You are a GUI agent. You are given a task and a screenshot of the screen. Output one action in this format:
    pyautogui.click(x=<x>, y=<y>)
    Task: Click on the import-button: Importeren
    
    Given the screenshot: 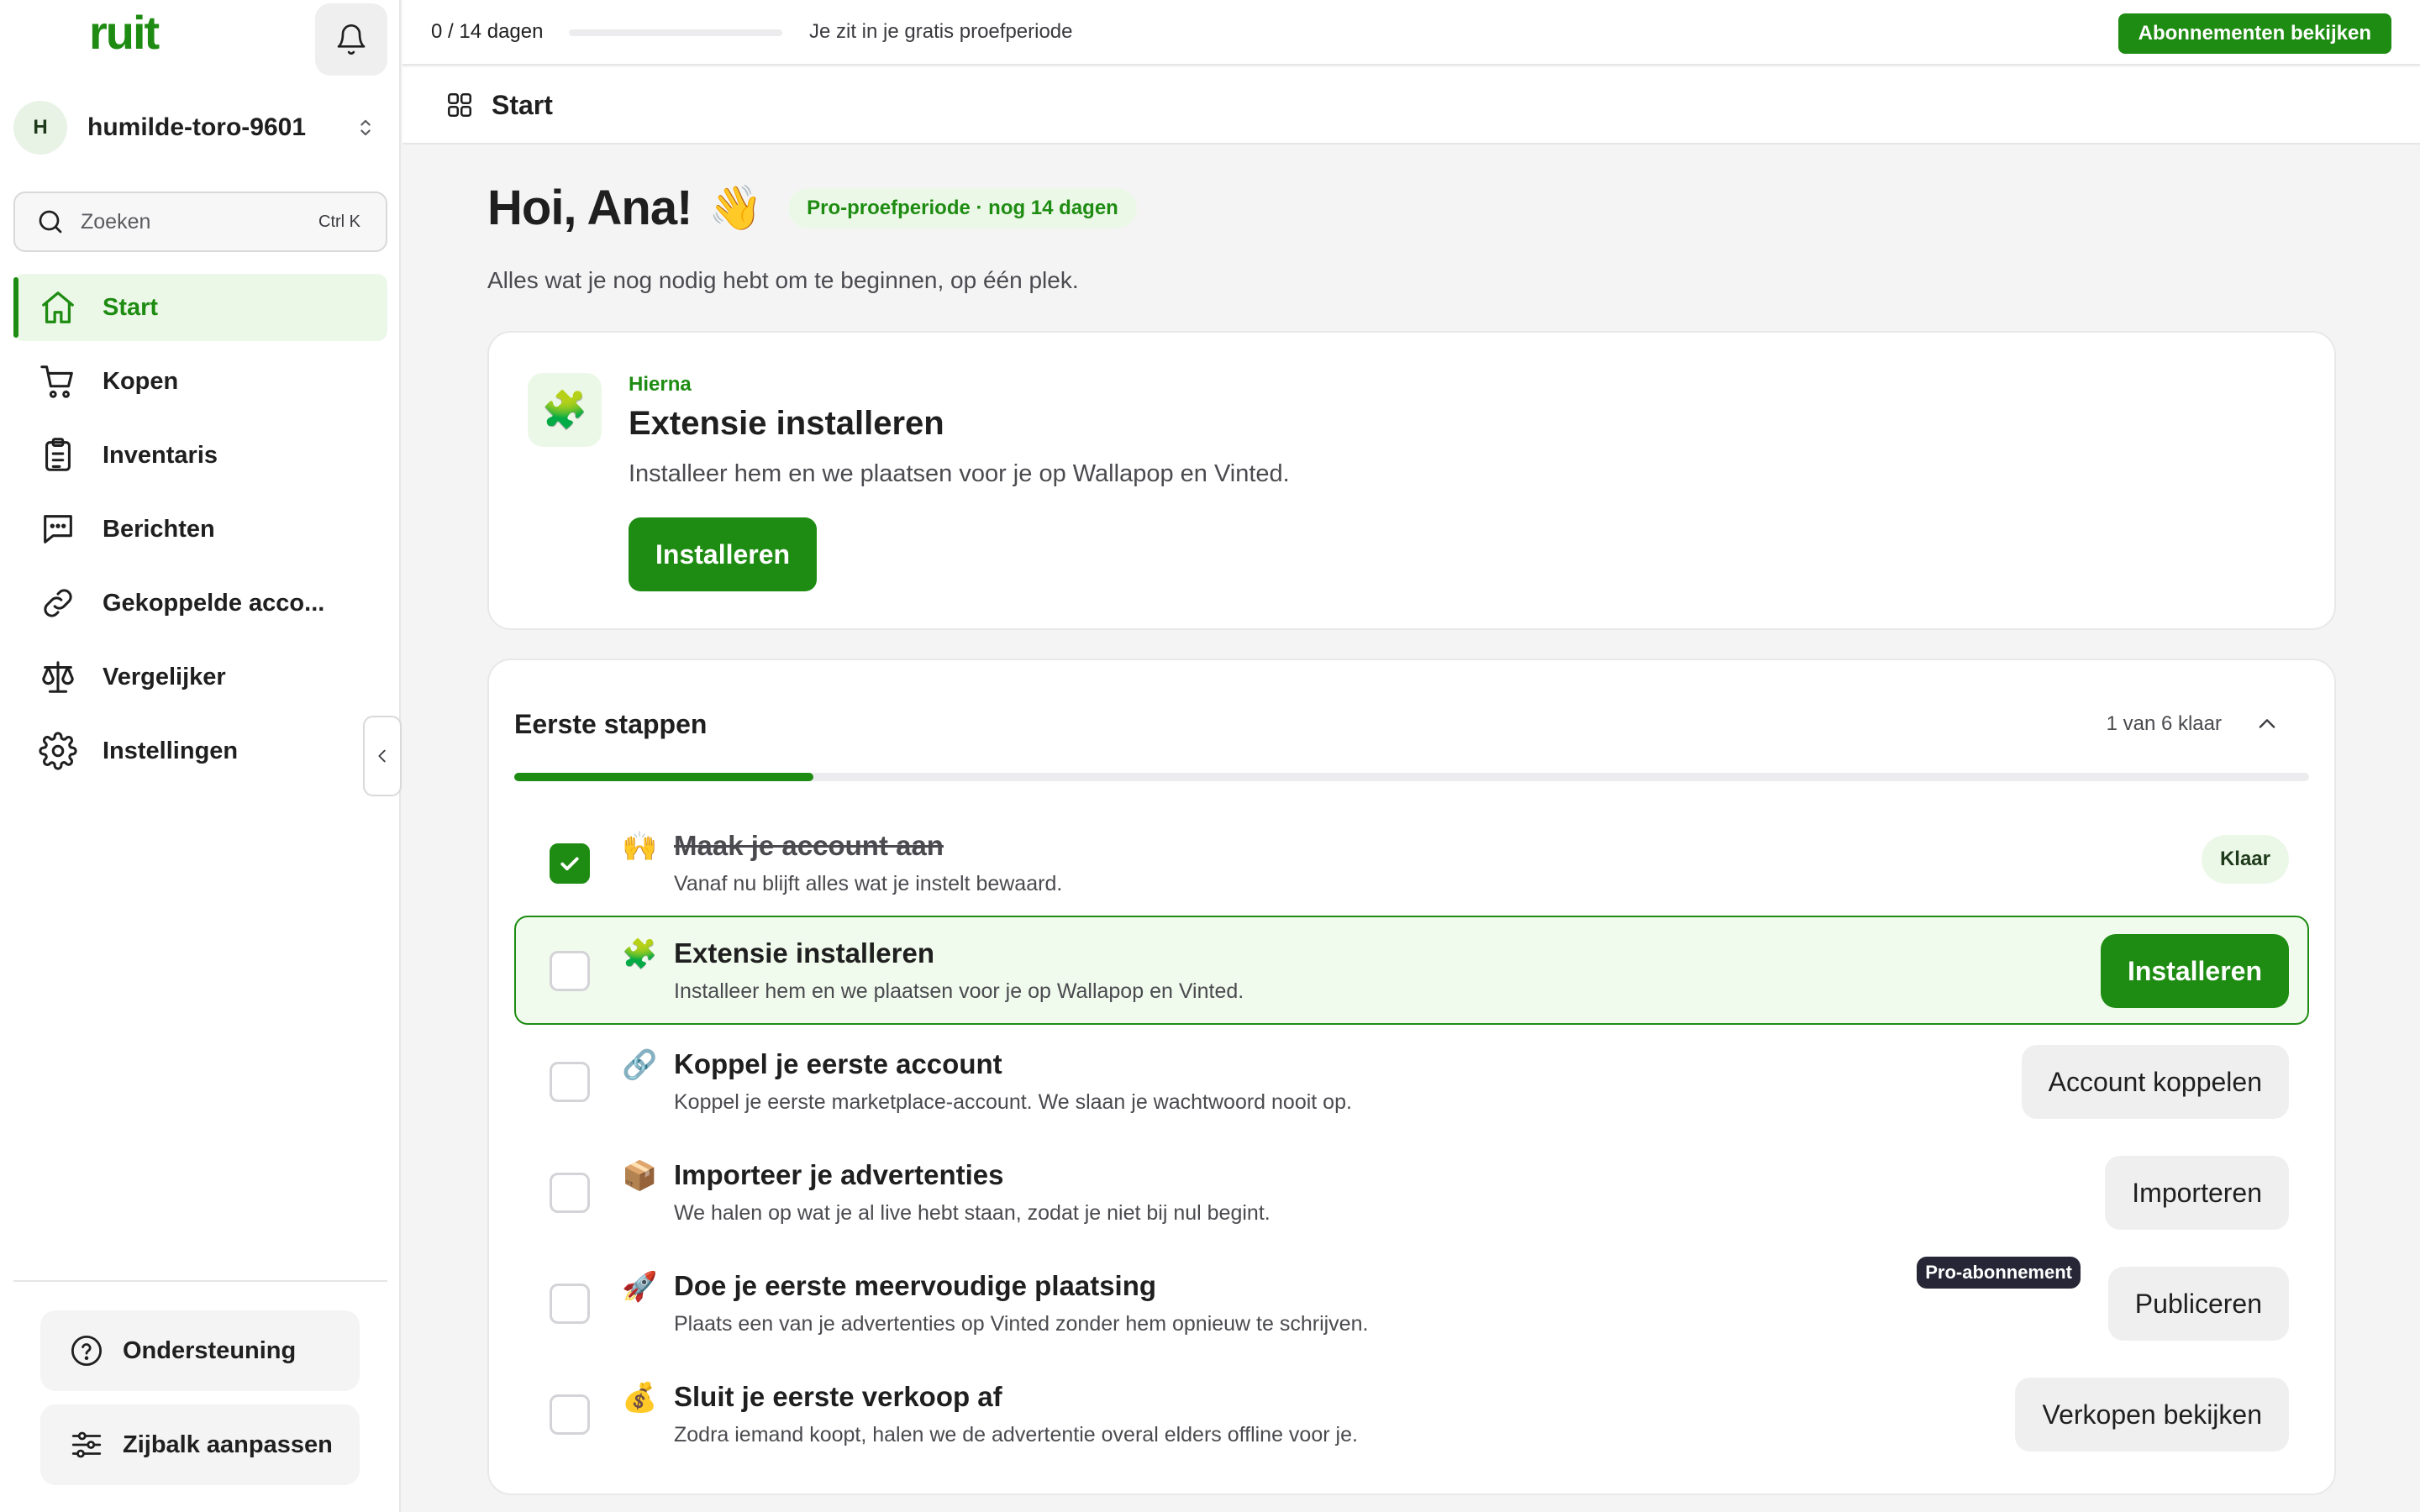 What is the action you would take?
    pyautogui.click(x=2197, y=1193)
    